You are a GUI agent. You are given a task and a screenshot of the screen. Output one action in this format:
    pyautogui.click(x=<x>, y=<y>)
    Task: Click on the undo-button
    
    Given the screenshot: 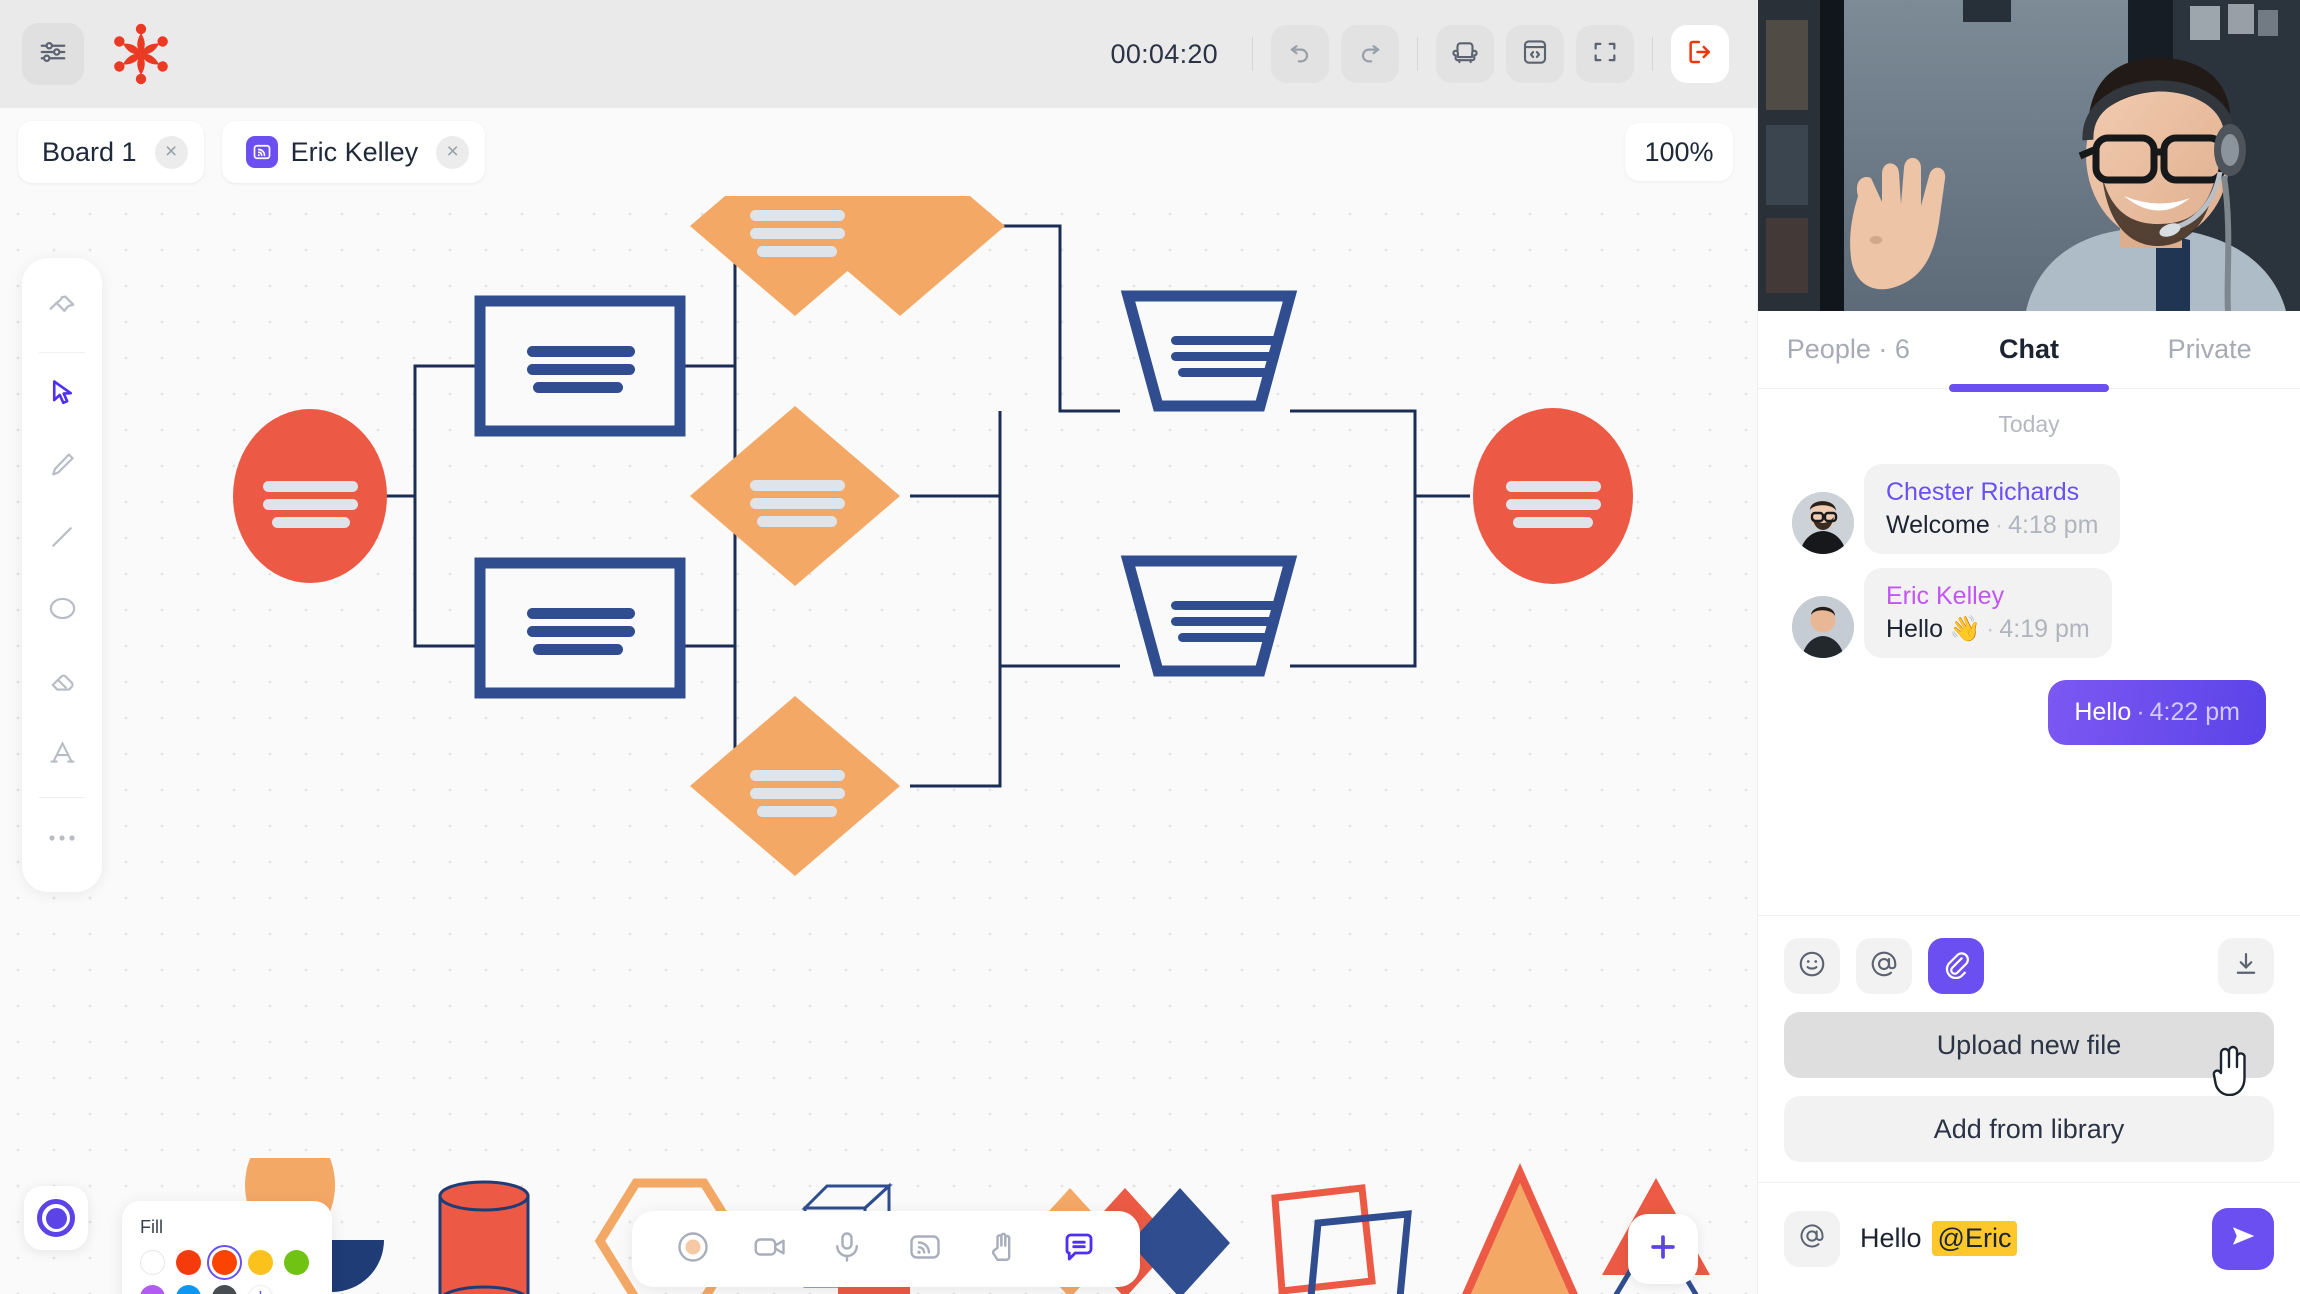 What is the action you would take?
    pyautogui.click(x=1300, y=54)
    